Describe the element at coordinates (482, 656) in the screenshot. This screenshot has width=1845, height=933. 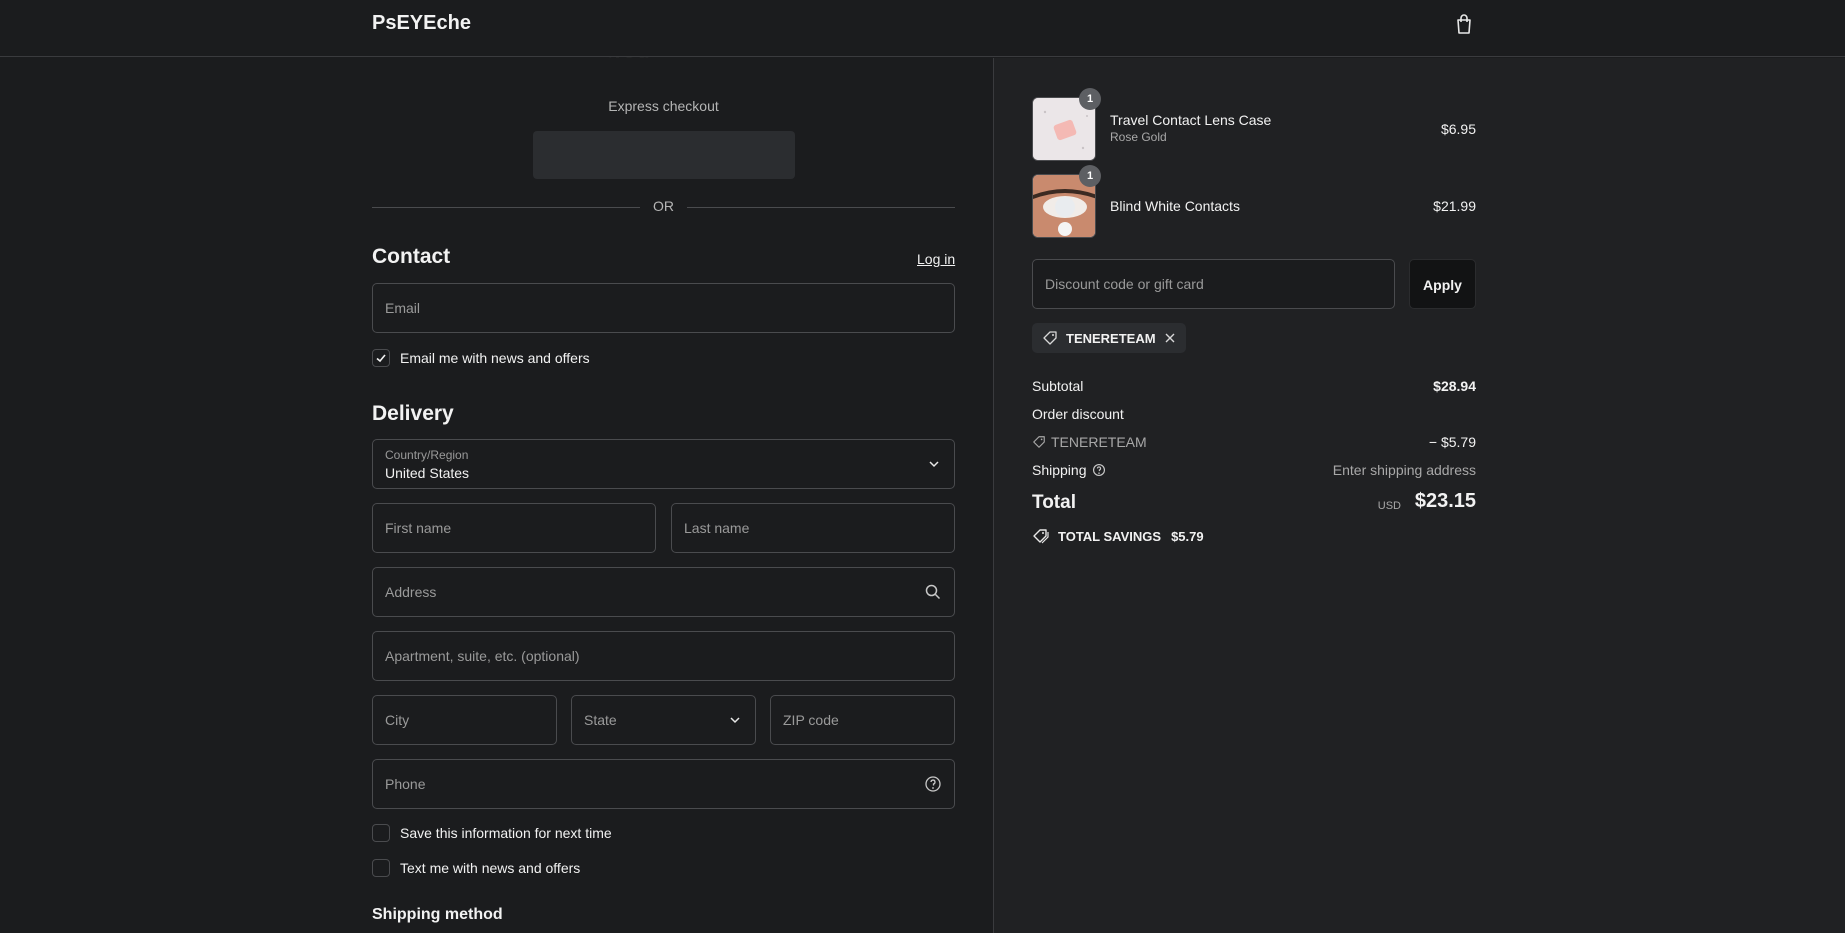
I see `apartment-placeholder: Apartment, suite, etc. (optional)` at that location.